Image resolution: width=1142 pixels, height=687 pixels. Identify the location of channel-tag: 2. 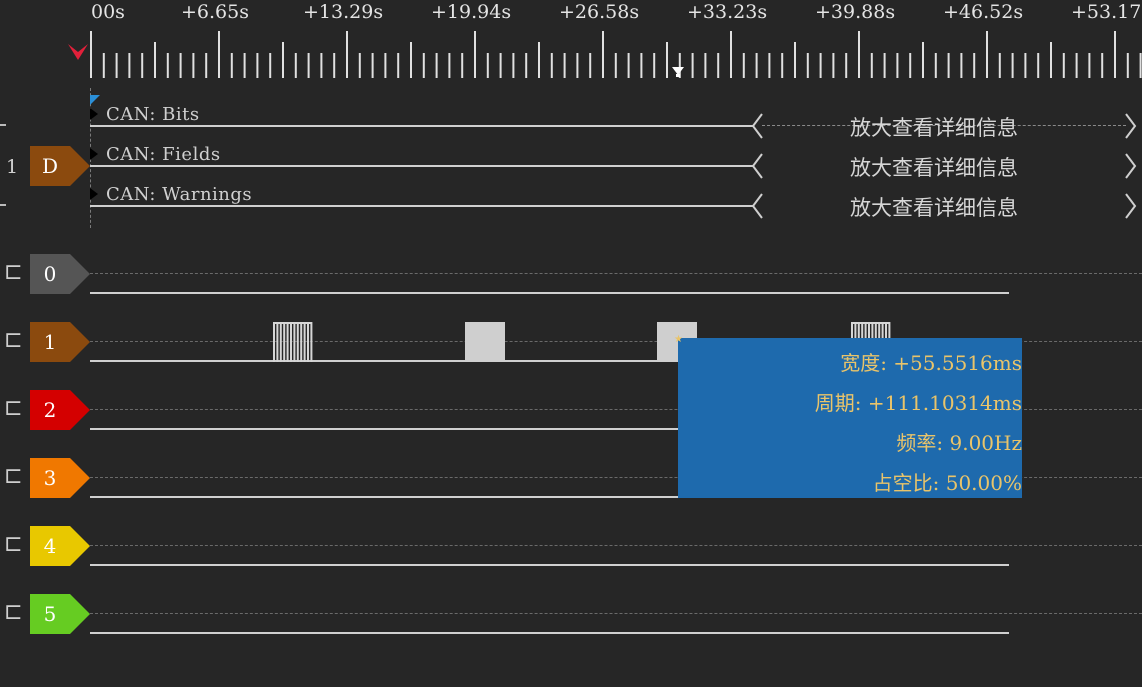
(60, 410).